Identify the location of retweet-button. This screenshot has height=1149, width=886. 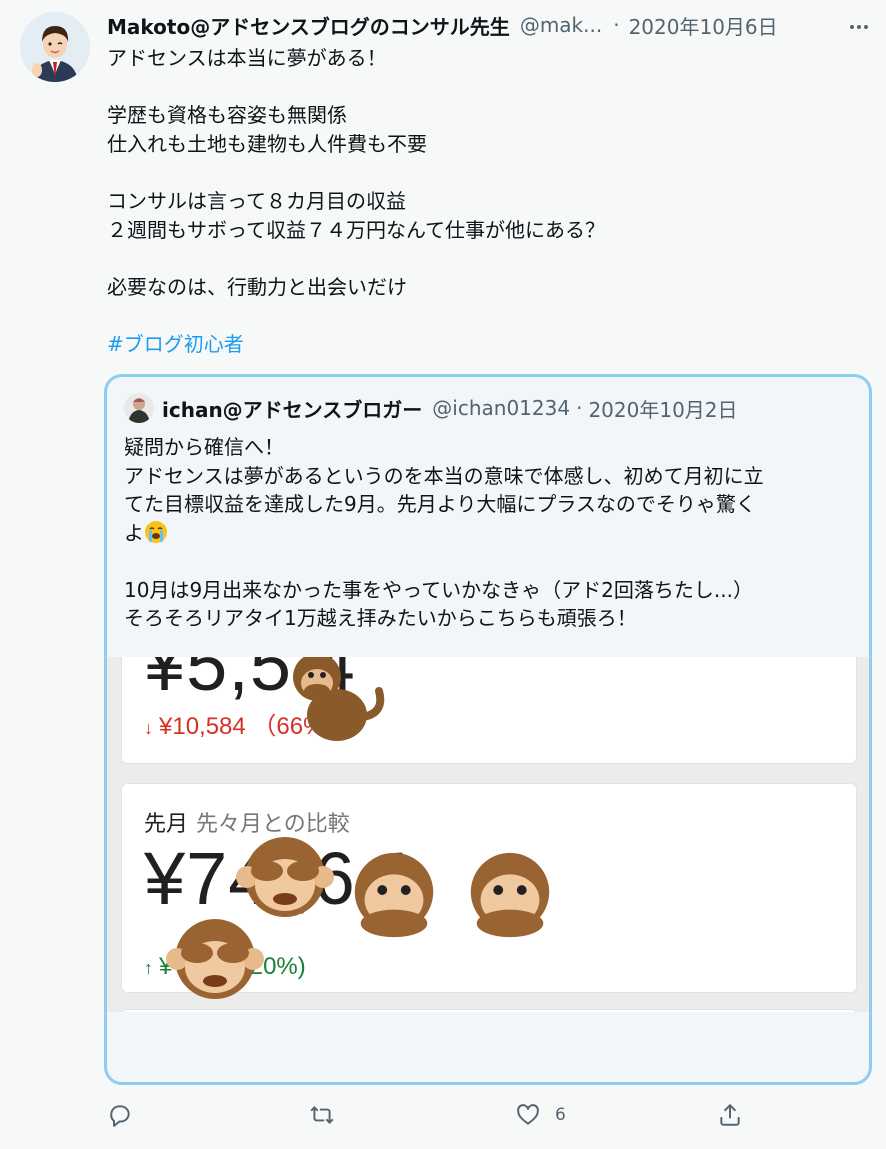
(329, 1115).